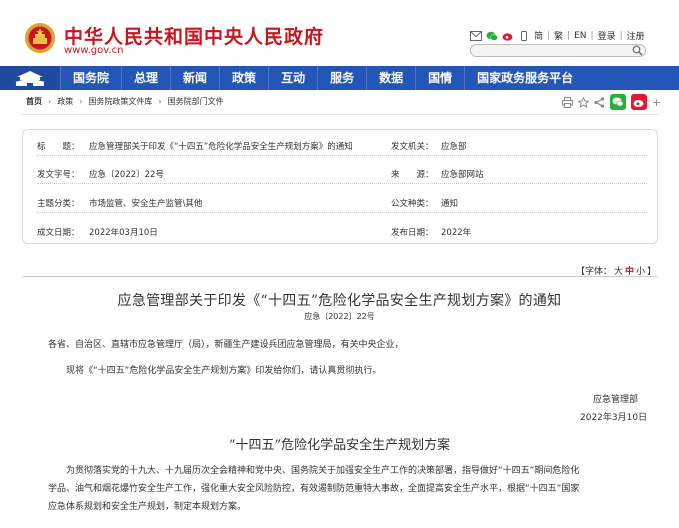  I want to click on top-links: 简 | 繁 | EN | 登录 | 注册, so click(557, 35).